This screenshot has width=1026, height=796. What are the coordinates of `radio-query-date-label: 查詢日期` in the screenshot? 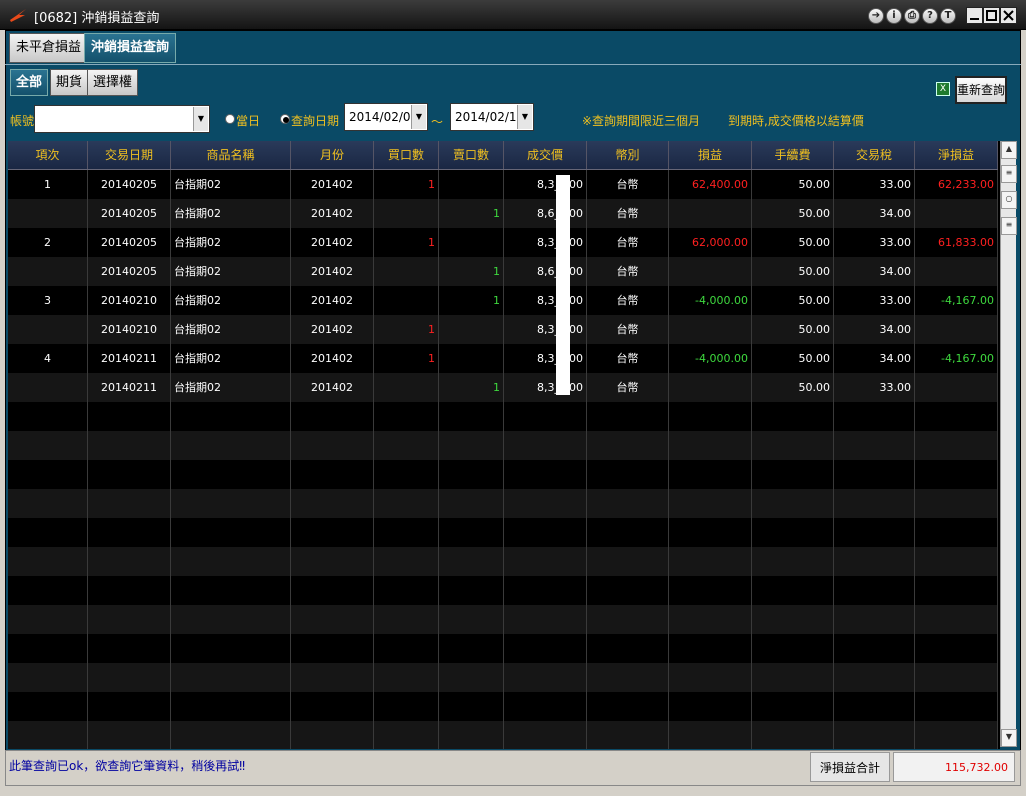 It's located at (315, 120).